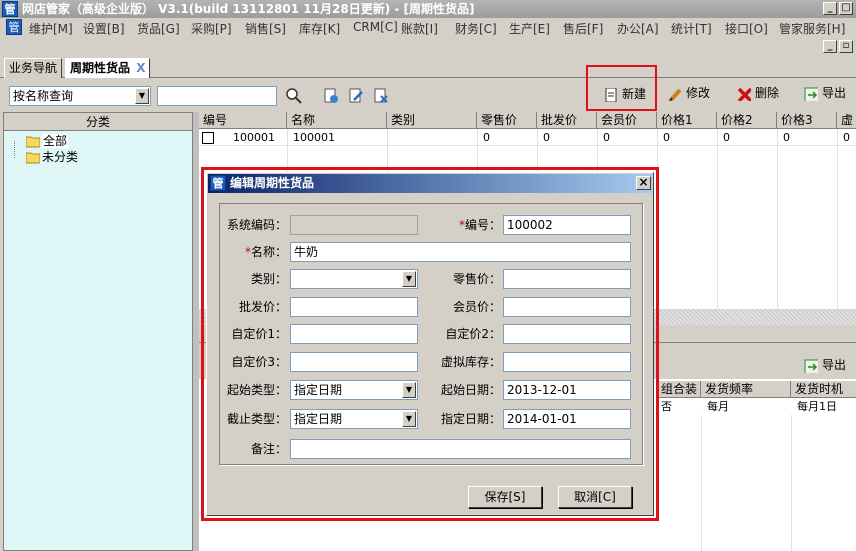 The height and width of the screenshot is (551, 856). I want to click on edit-button: 修改, so click(689, 93).